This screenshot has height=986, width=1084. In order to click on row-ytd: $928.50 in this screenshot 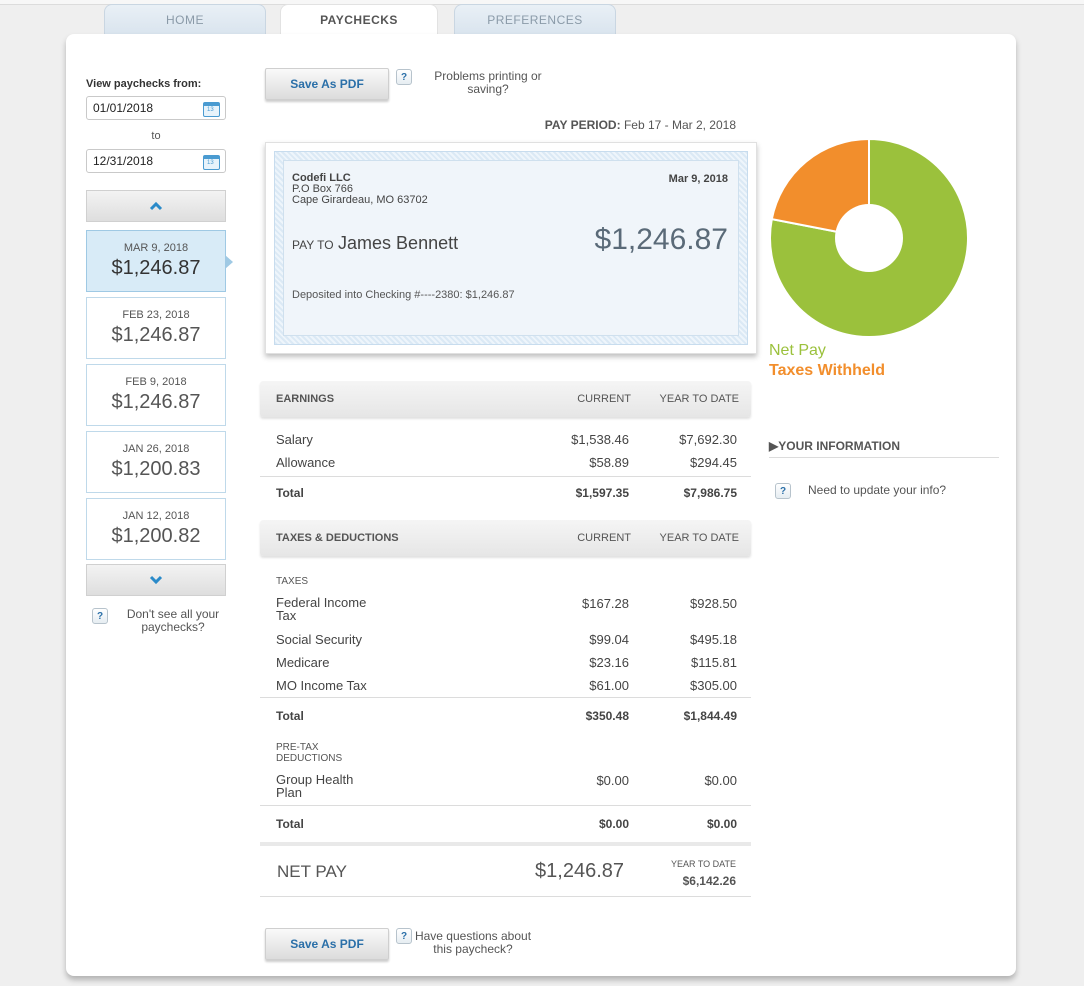, I will do `click(713, 603)`.